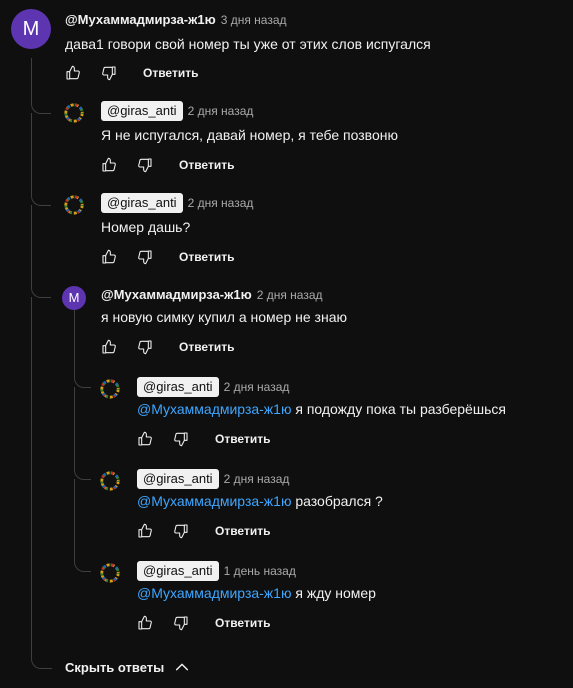  I want to click on timestamp: 3 дня назад, so click(254, 20).